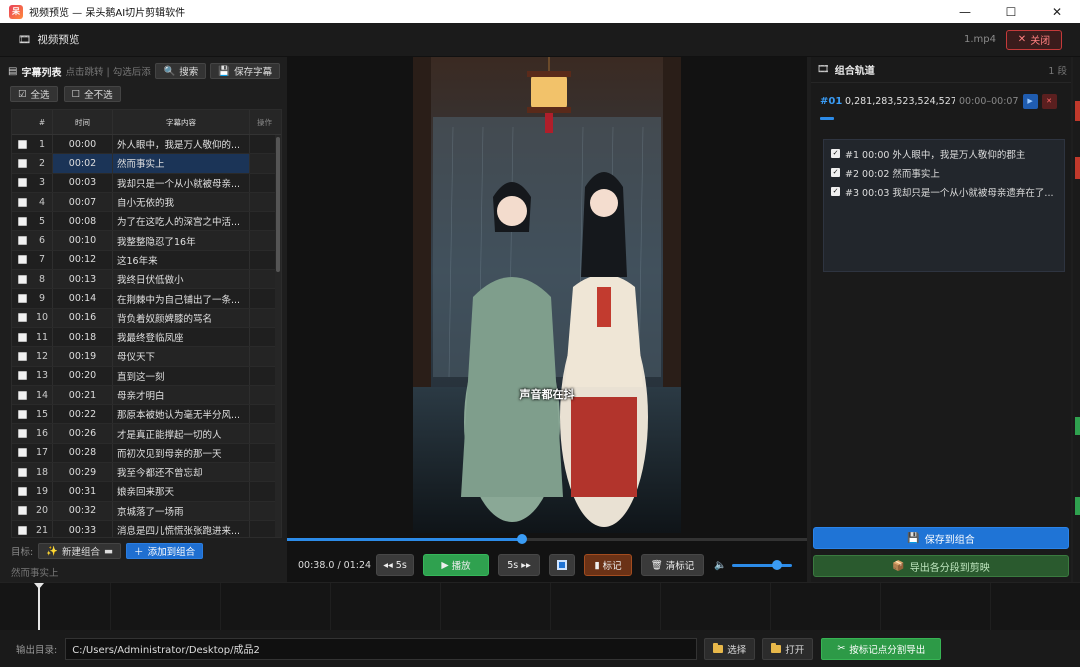  I want to click on rewind-5s-button: ◂◂ 5s, so click(395, 565).